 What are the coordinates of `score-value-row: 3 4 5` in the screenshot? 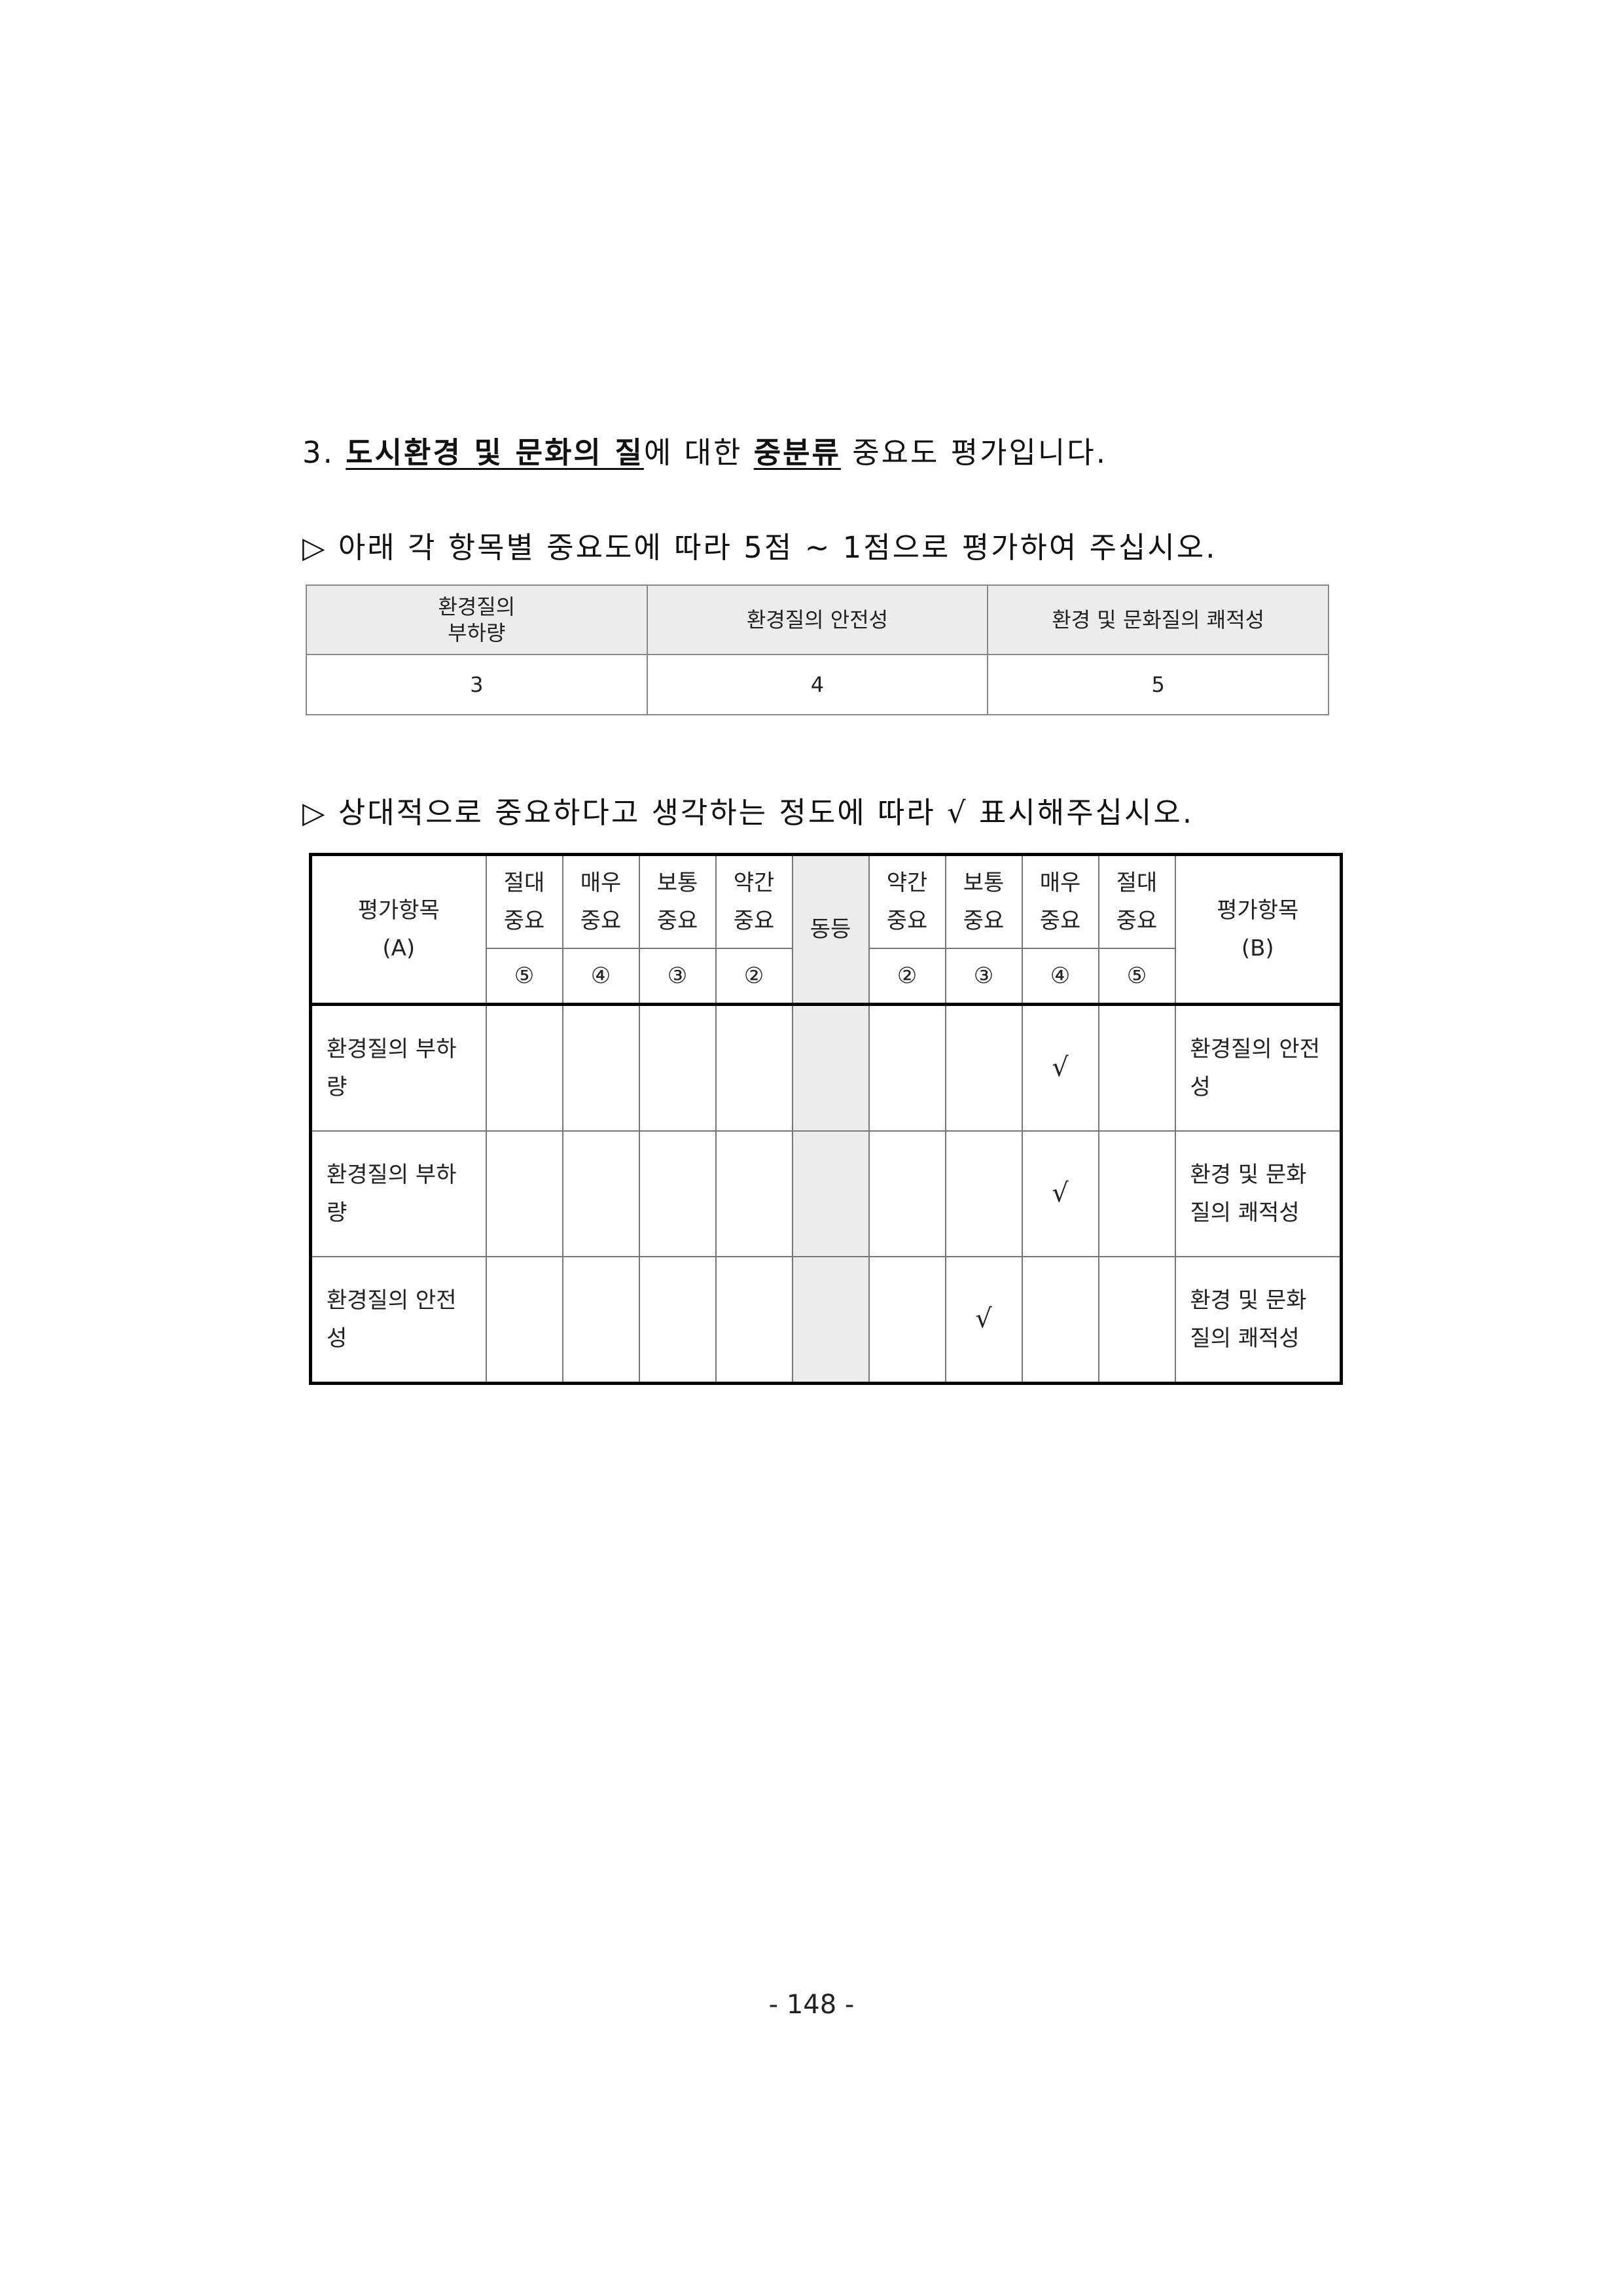 It's located at (818, 684).